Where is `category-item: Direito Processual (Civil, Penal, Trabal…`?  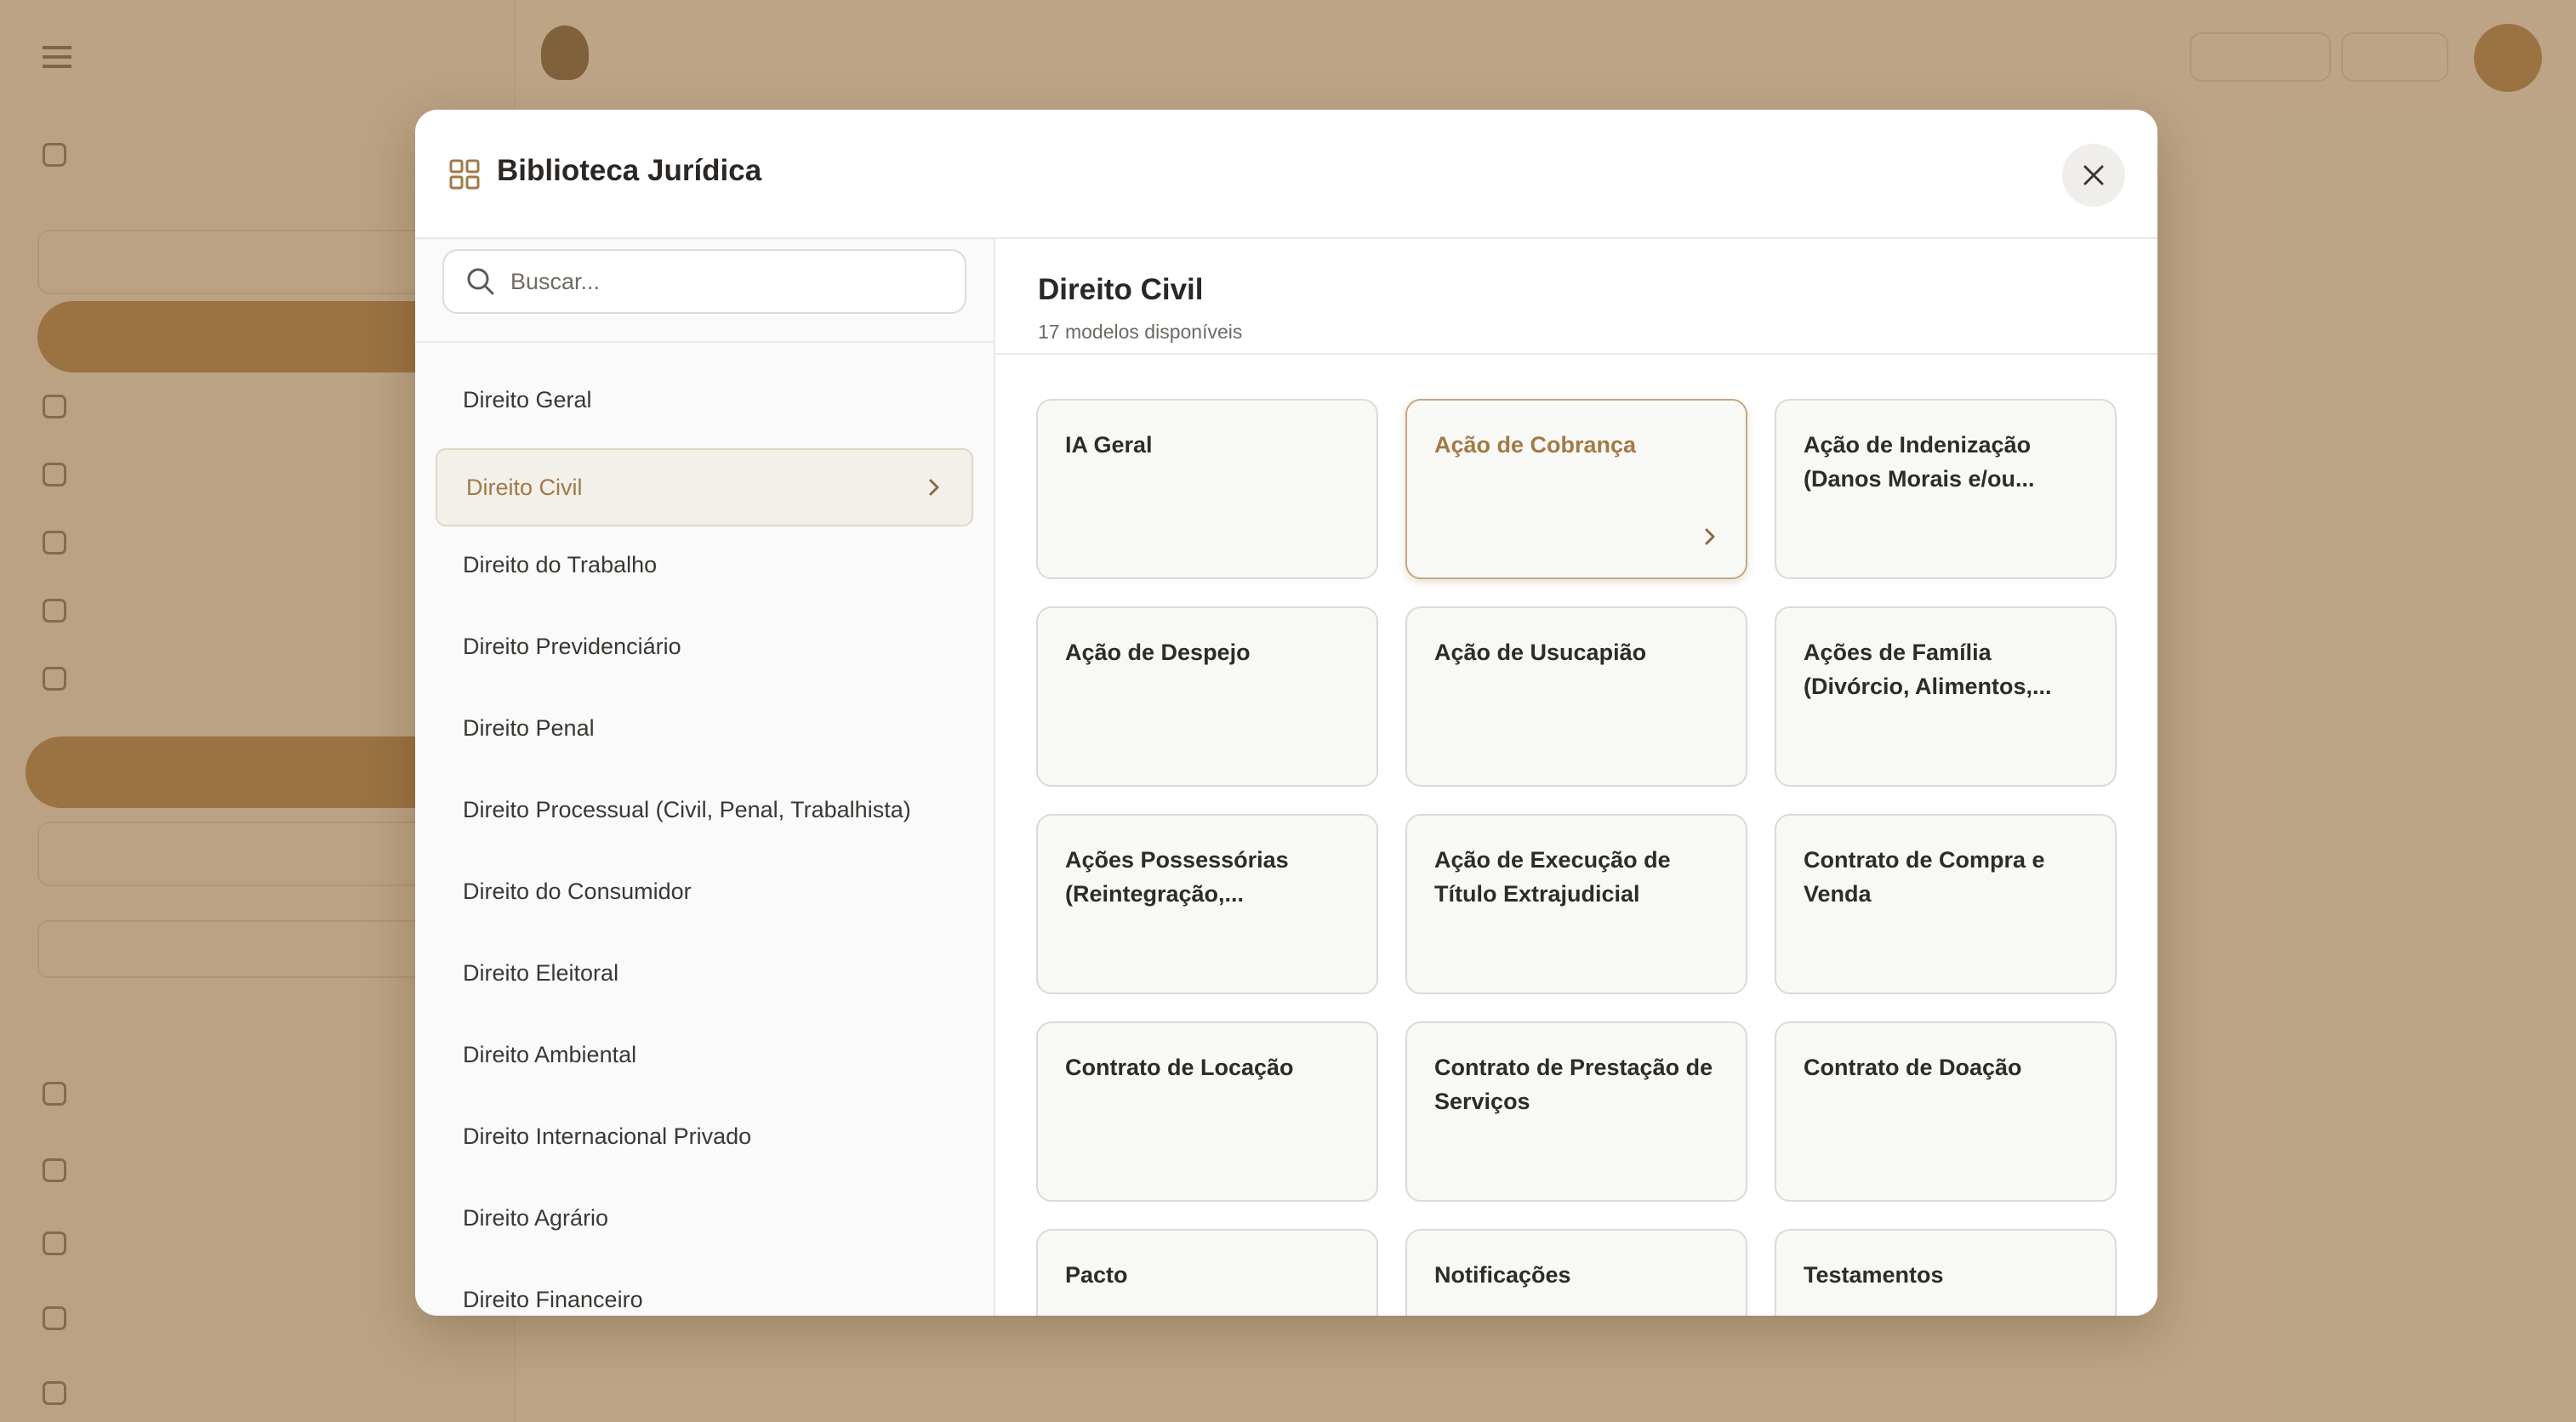 category-item: Direito Processual (Civil, Penal, Trabal… is located at coordinates (687, 810).